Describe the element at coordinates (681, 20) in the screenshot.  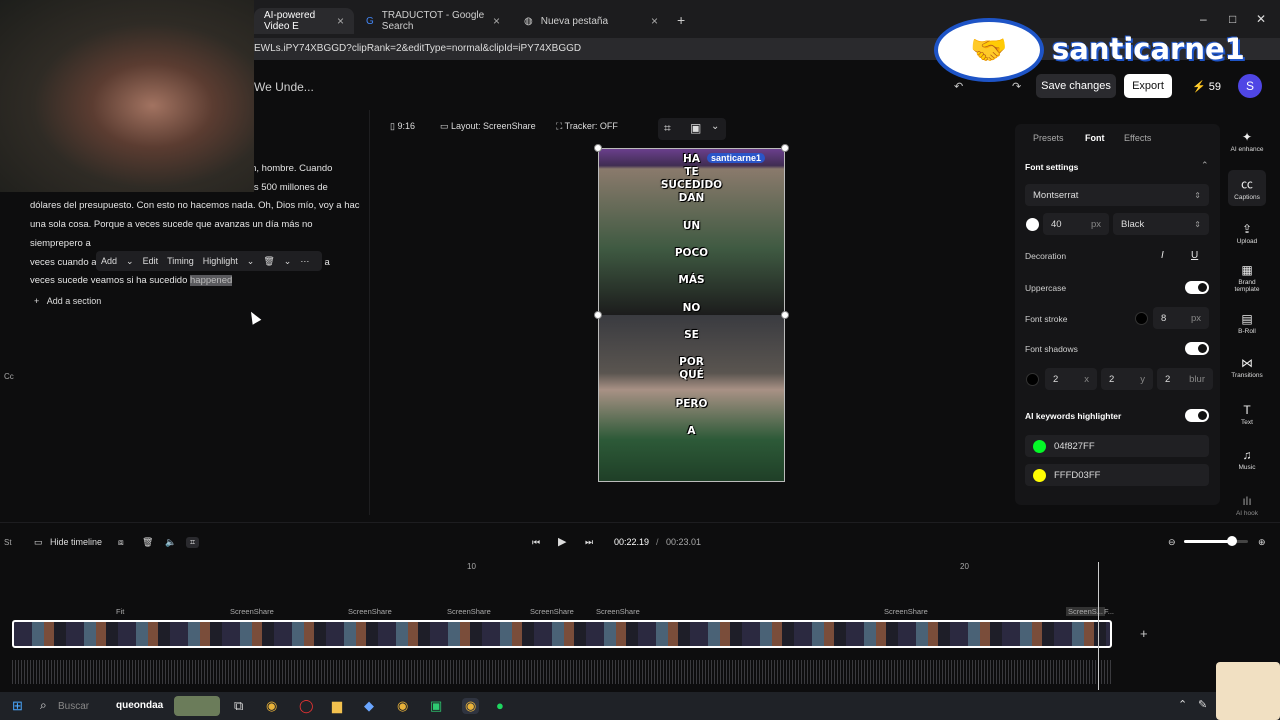
I see `new-tab-icon: +` at that location.